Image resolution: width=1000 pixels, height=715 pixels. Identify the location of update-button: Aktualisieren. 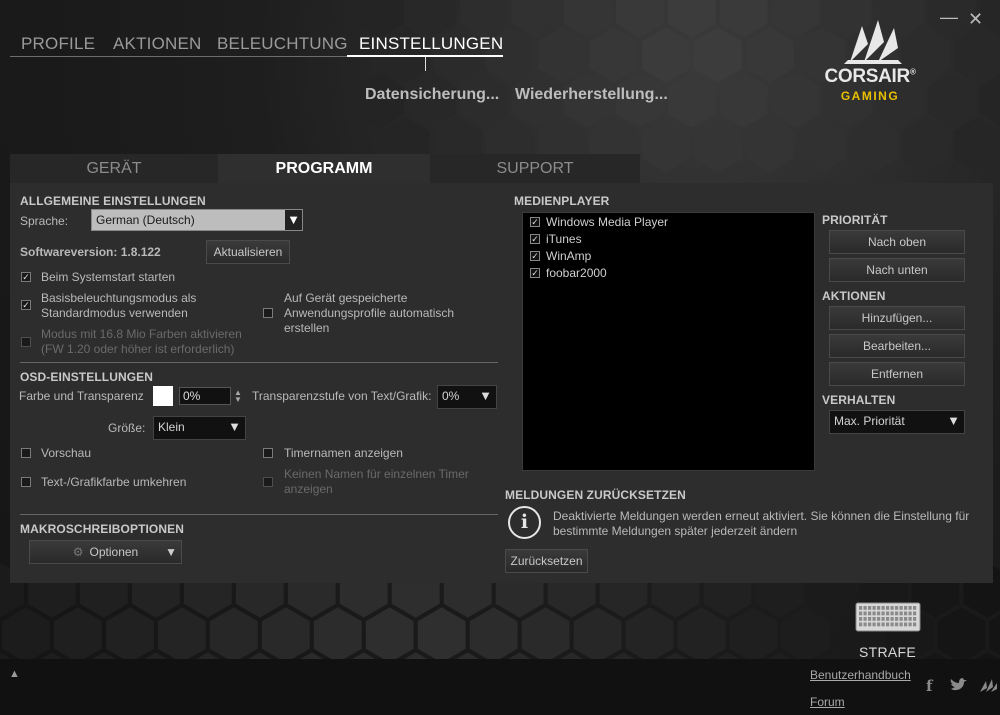
(248, 252).